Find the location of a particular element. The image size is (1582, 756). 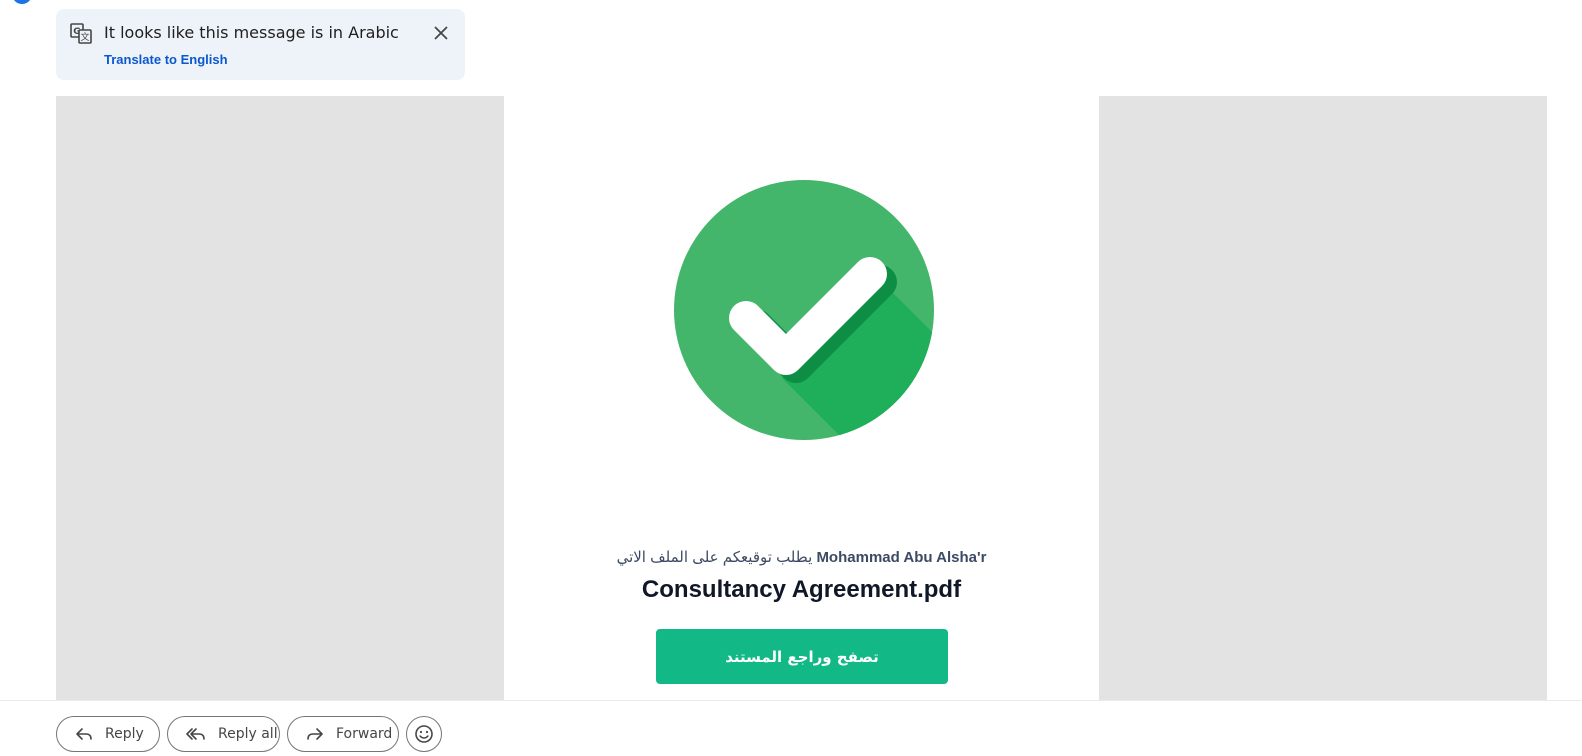

emoji-reaction-button is located at coordinates (424, 734).